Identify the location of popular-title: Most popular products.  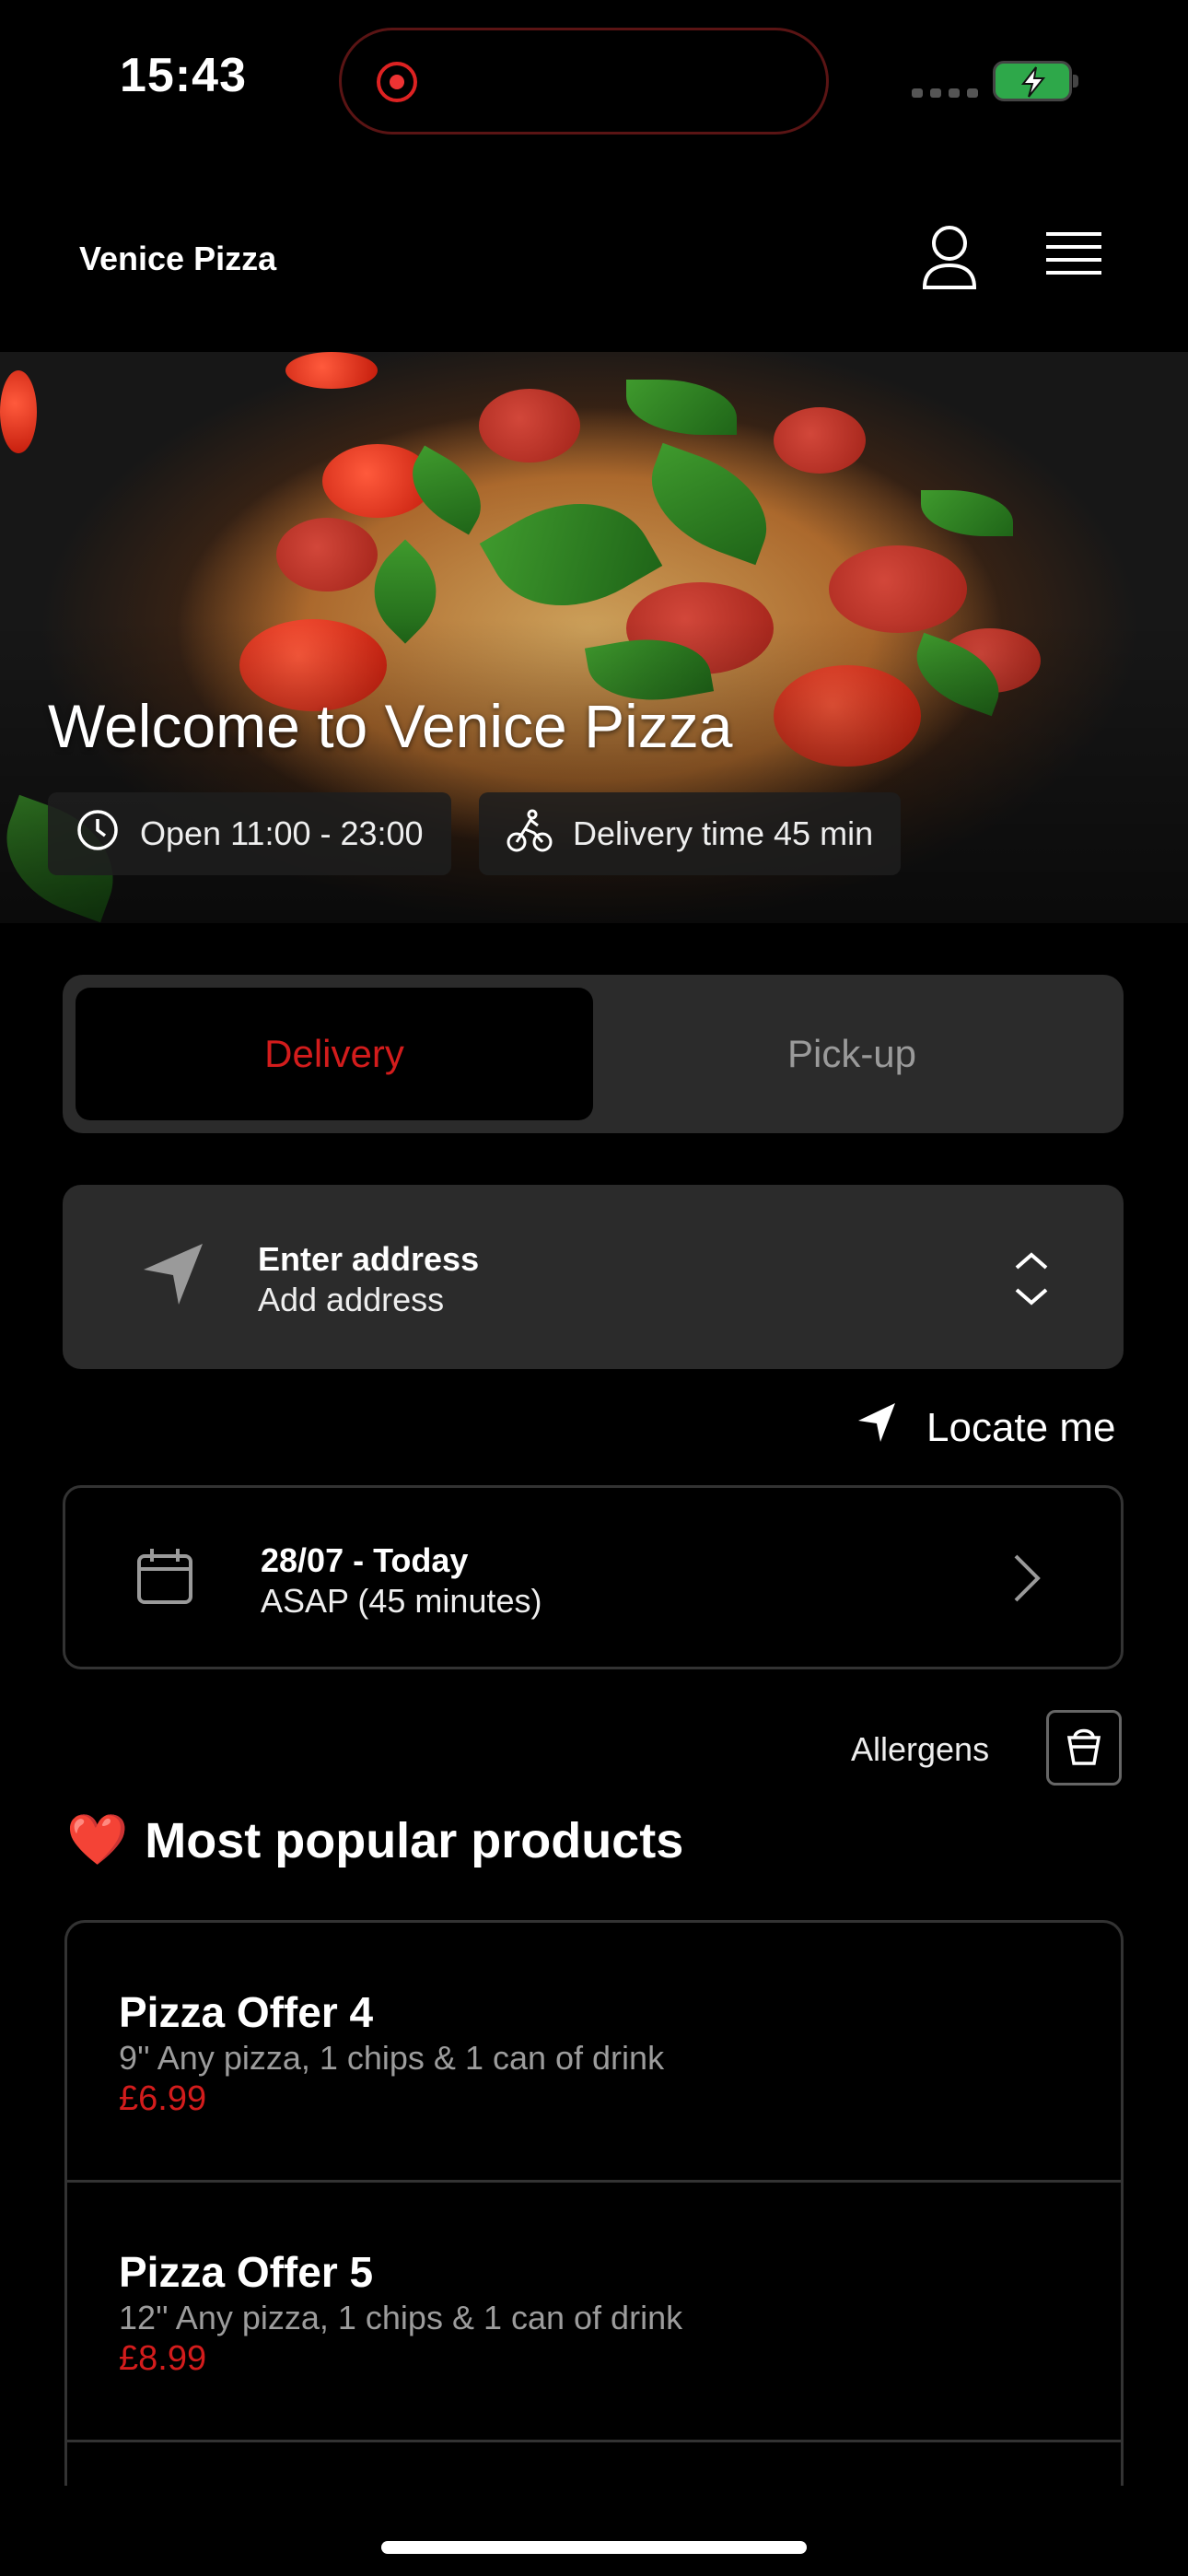
(414, 1840).